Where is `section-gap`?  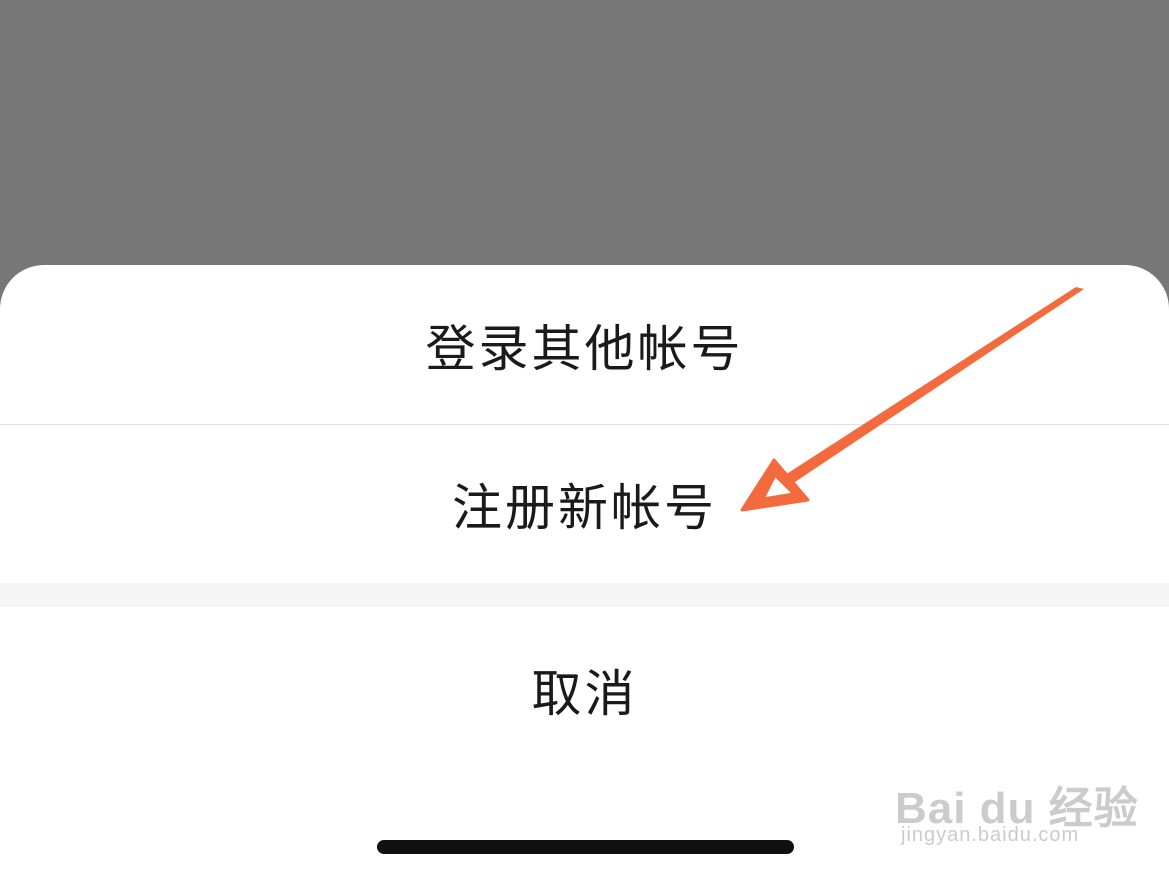 section-gap is located at coordinates (584, 595).